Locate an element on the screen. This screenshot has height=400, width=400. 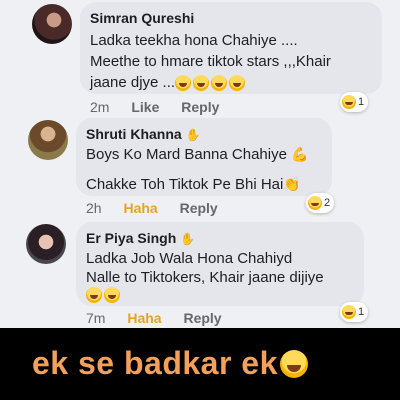
flexed-biceps-icon: 💪 is located at coordinates (300, 154).